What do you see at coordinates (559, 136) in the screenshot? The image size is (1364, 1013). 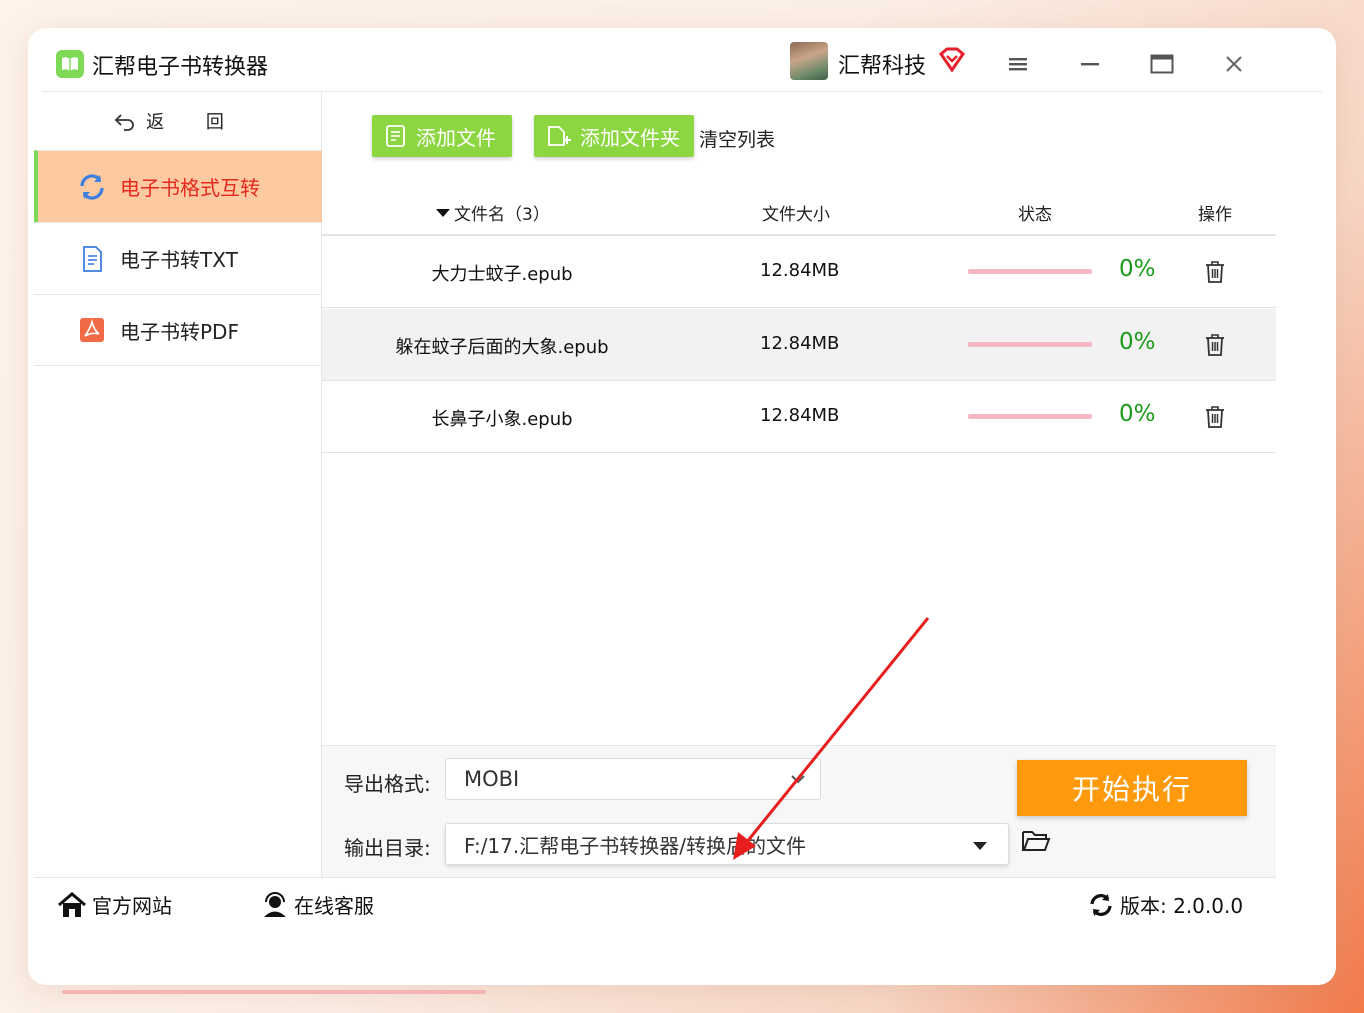 I see `add-folder-icon` at bounding box center [559, 136].